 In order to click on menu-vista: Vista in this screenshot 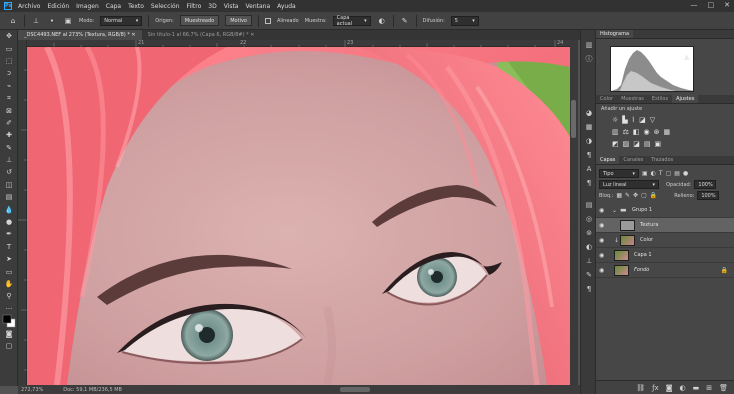, I will do `click(231, 6)`.